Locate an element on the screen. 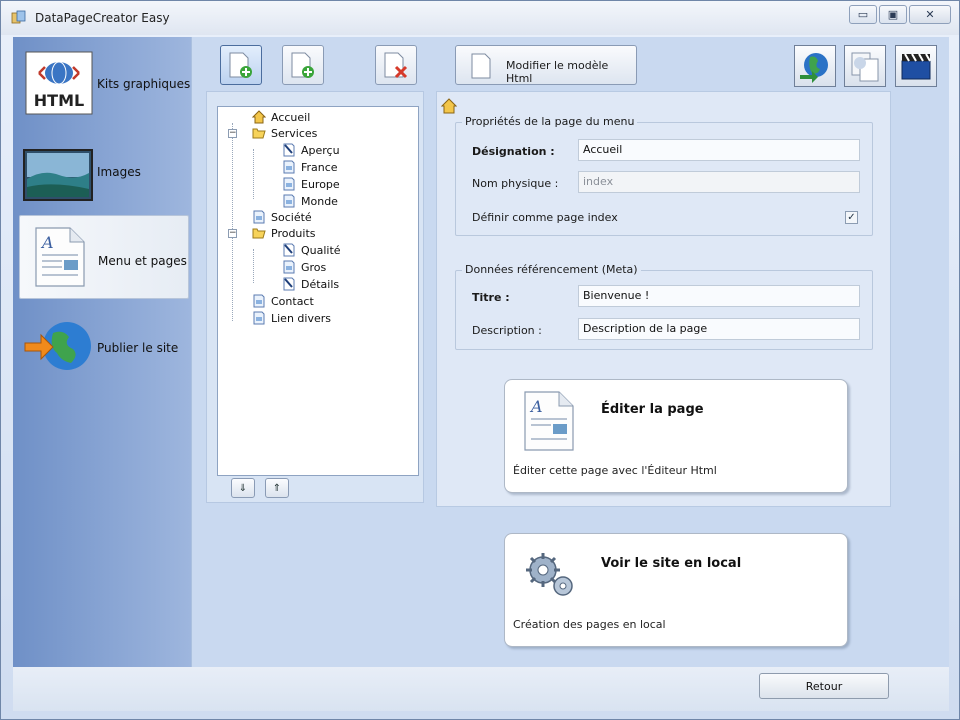  tree-item: Europe is located at coordinates (311, 184).